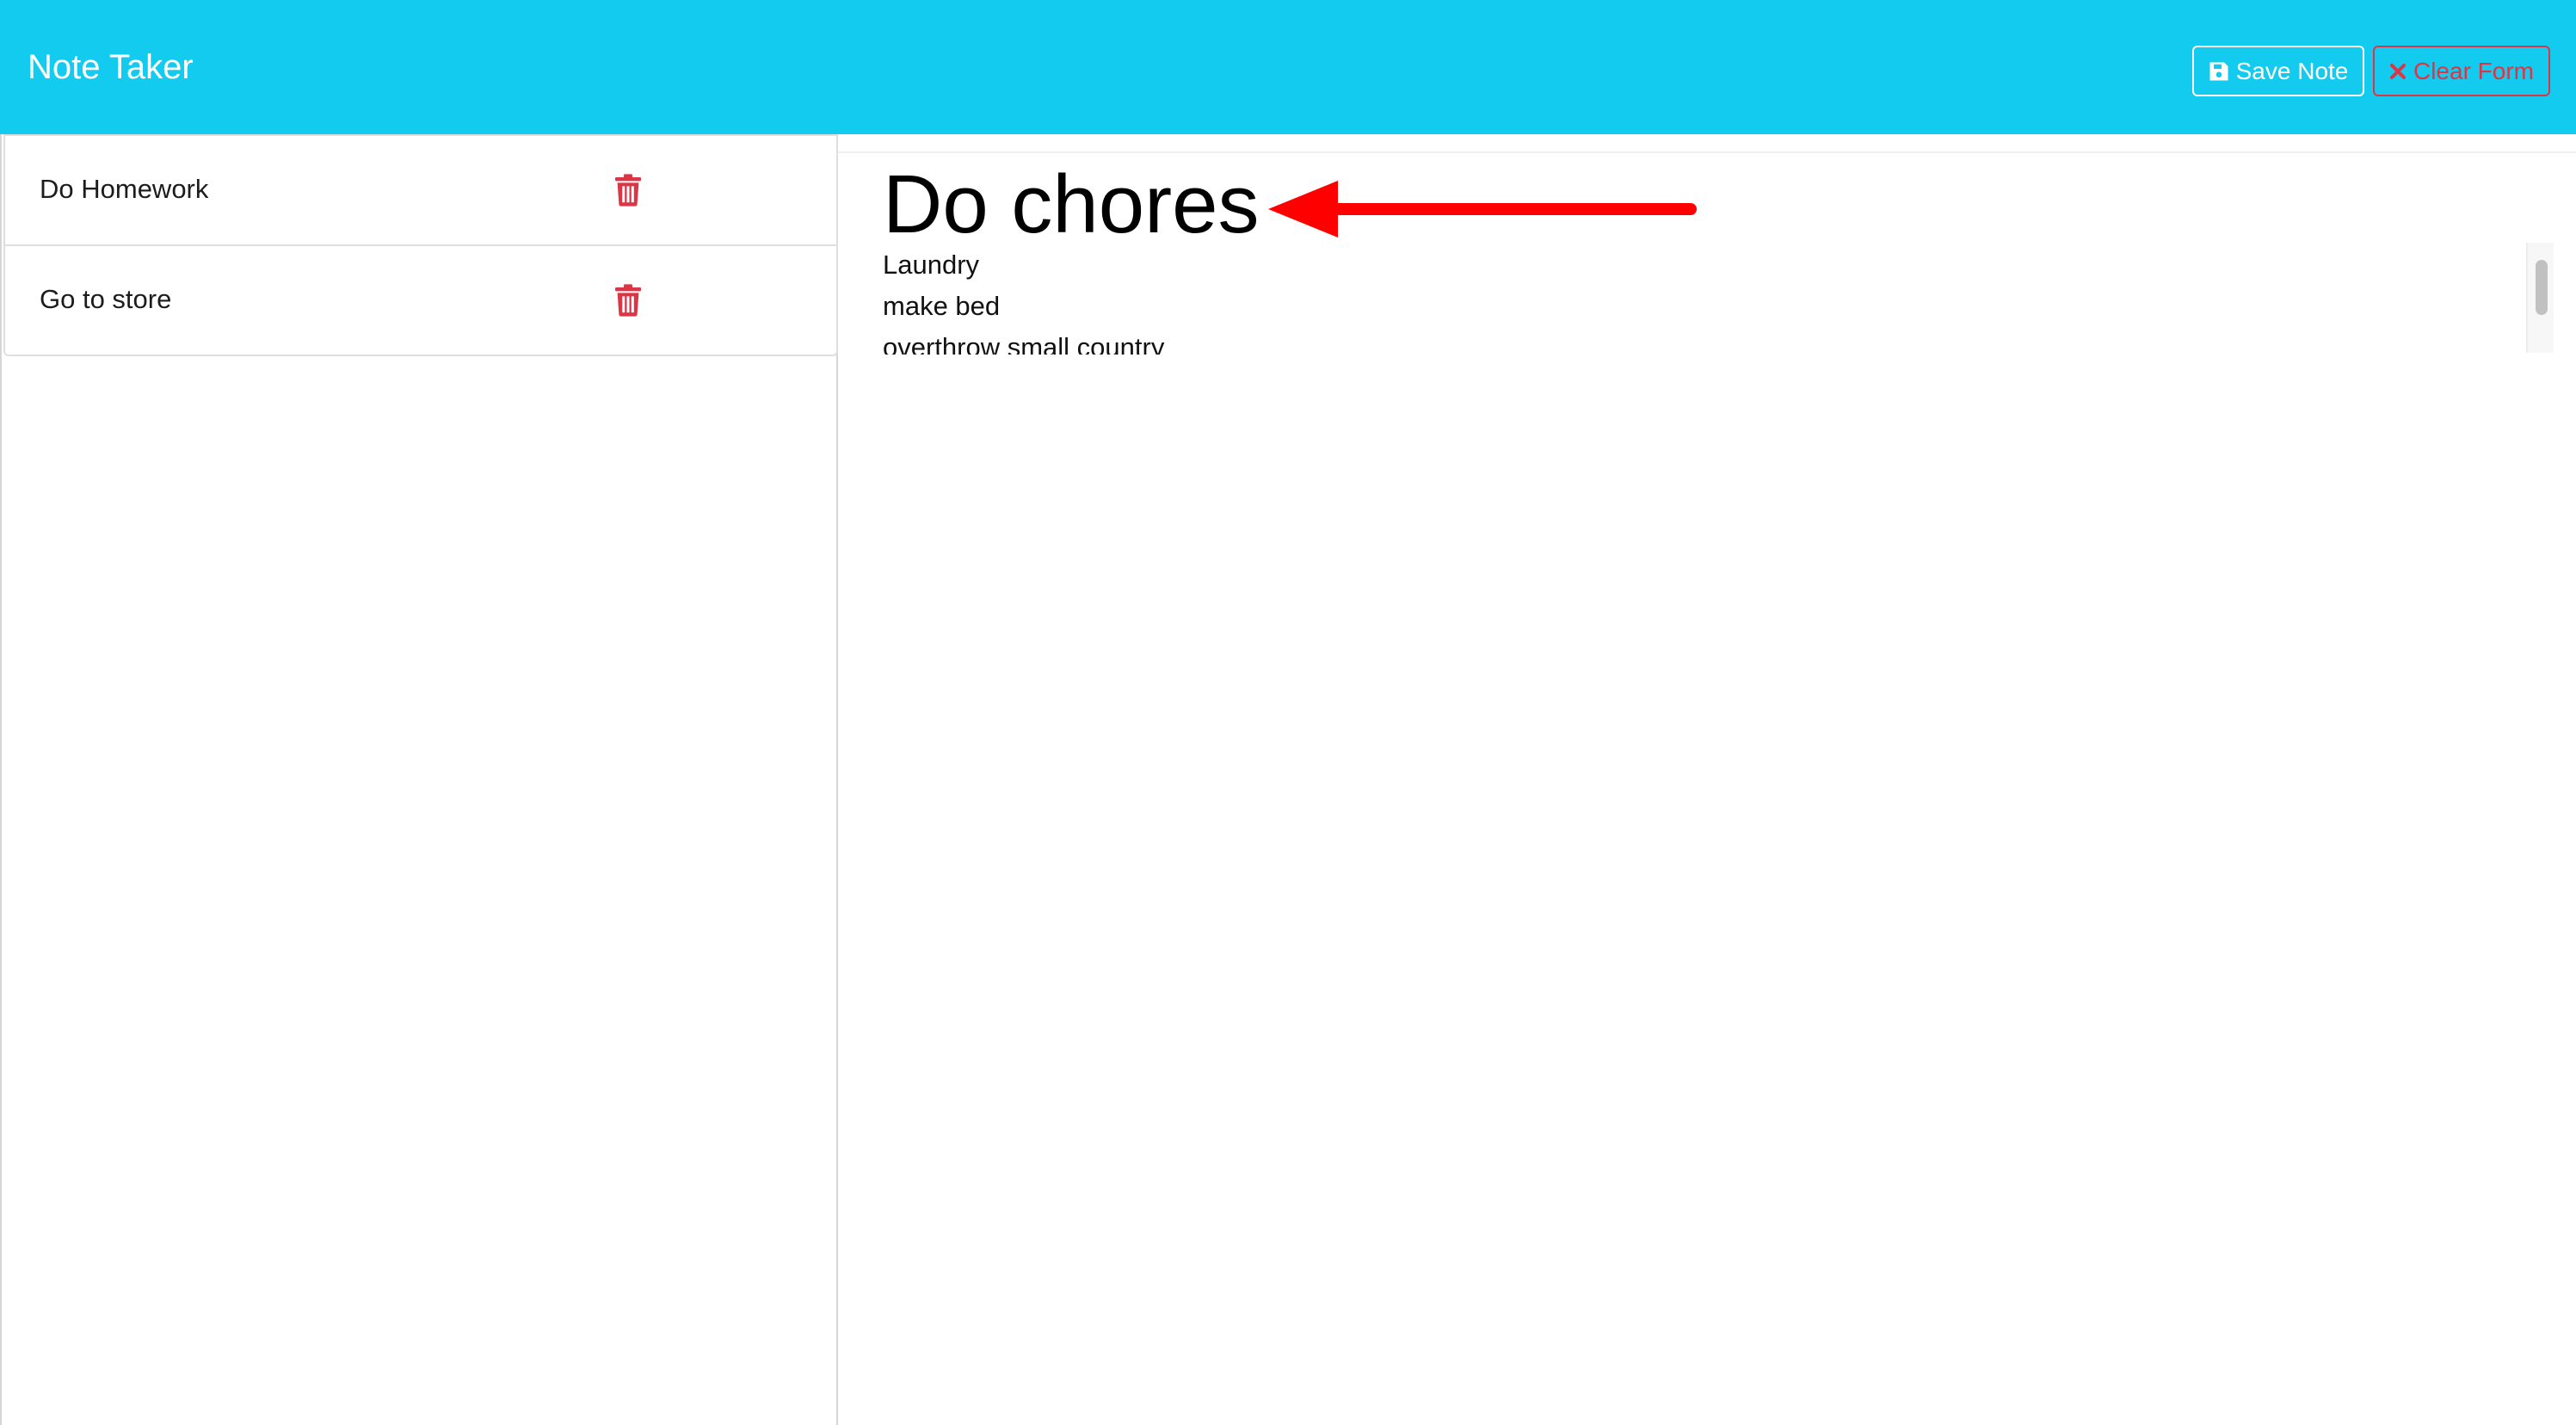  What do you see at coordinates (2398, 71) in the screenshot?
I see `close-icon` at bounding box center [2398, 71].